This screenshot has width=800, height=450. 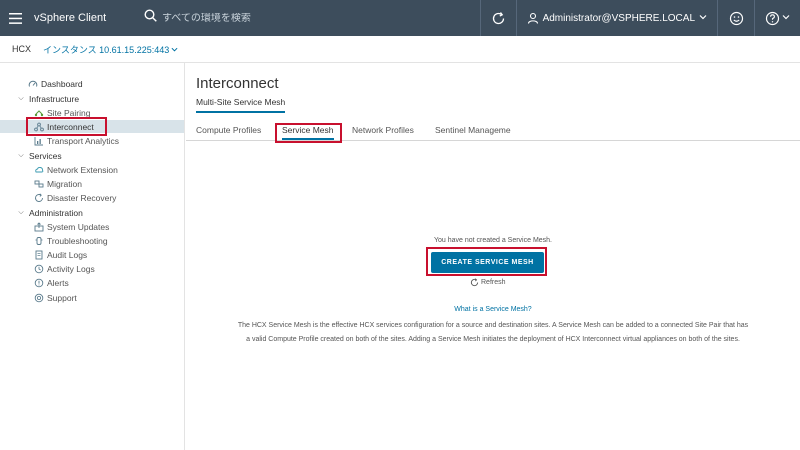 I want to click on instance-label: インスタンス 10.61.15.225:443, so click(x=106, y=49).